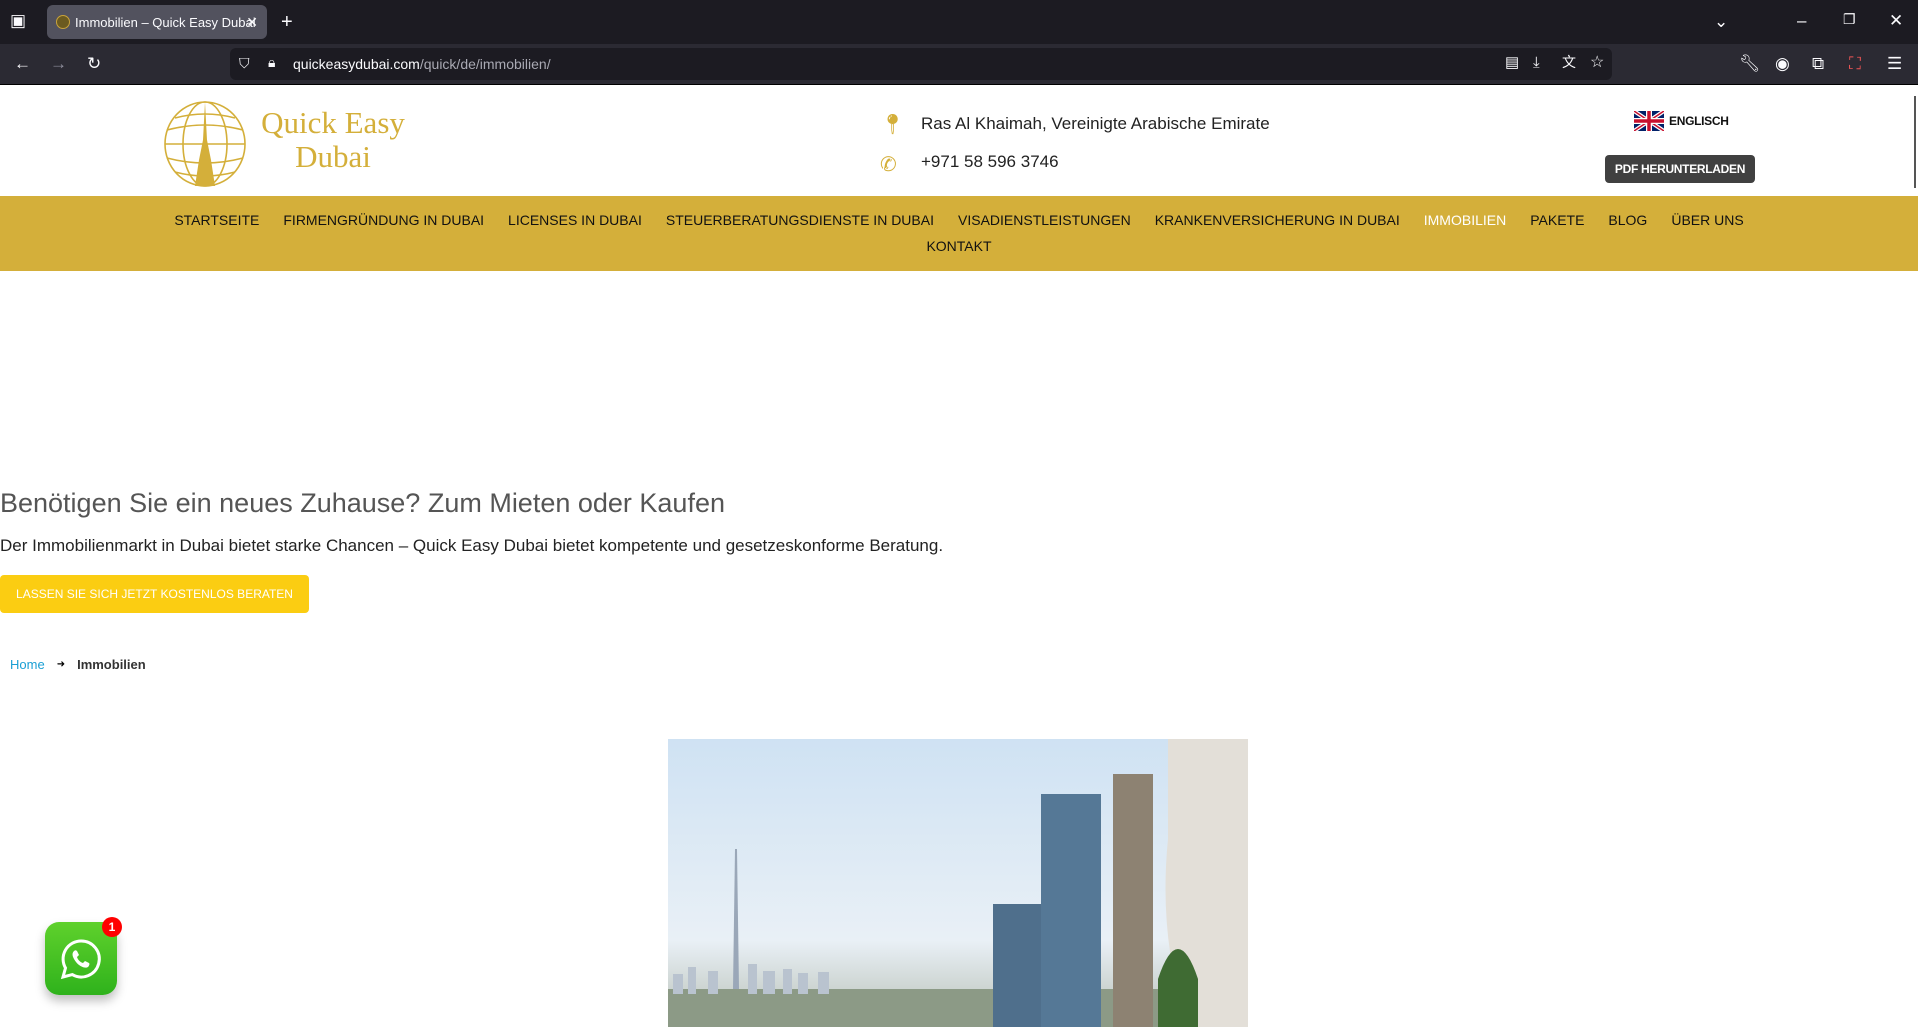 The width and height of the screenshot is (1918, 1027). I want to click on close-window-icon: ✕, so click(1896, 20).